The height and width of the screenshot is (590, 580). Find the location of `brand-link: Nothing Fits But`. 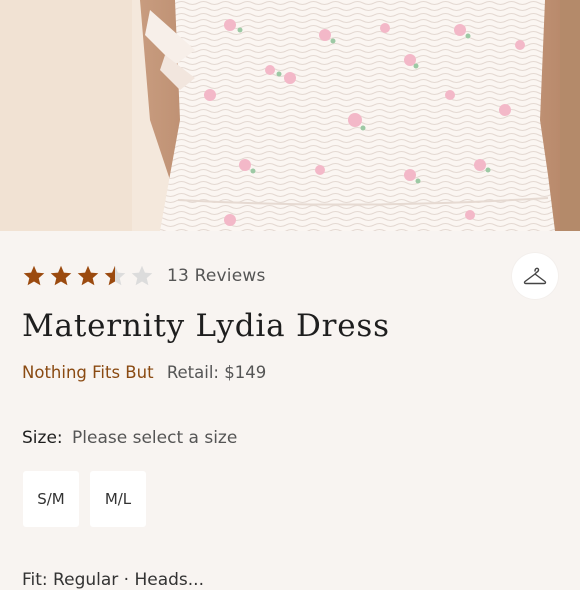

brand-link: Nothing Fits But is located at coordinates (88, 372).